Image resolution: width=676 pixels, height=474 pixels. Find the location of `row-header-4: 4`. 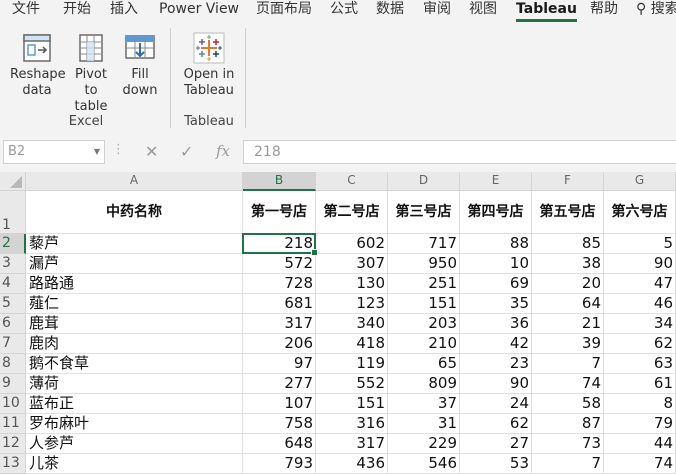

row-header-4: 4 is located at coordinates (13, 284).